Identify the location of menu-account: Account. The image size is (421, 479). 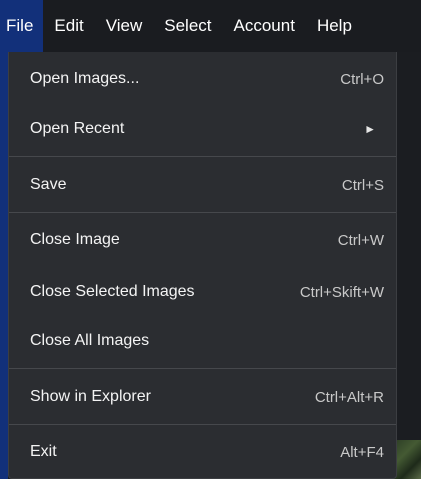
(264, 26).